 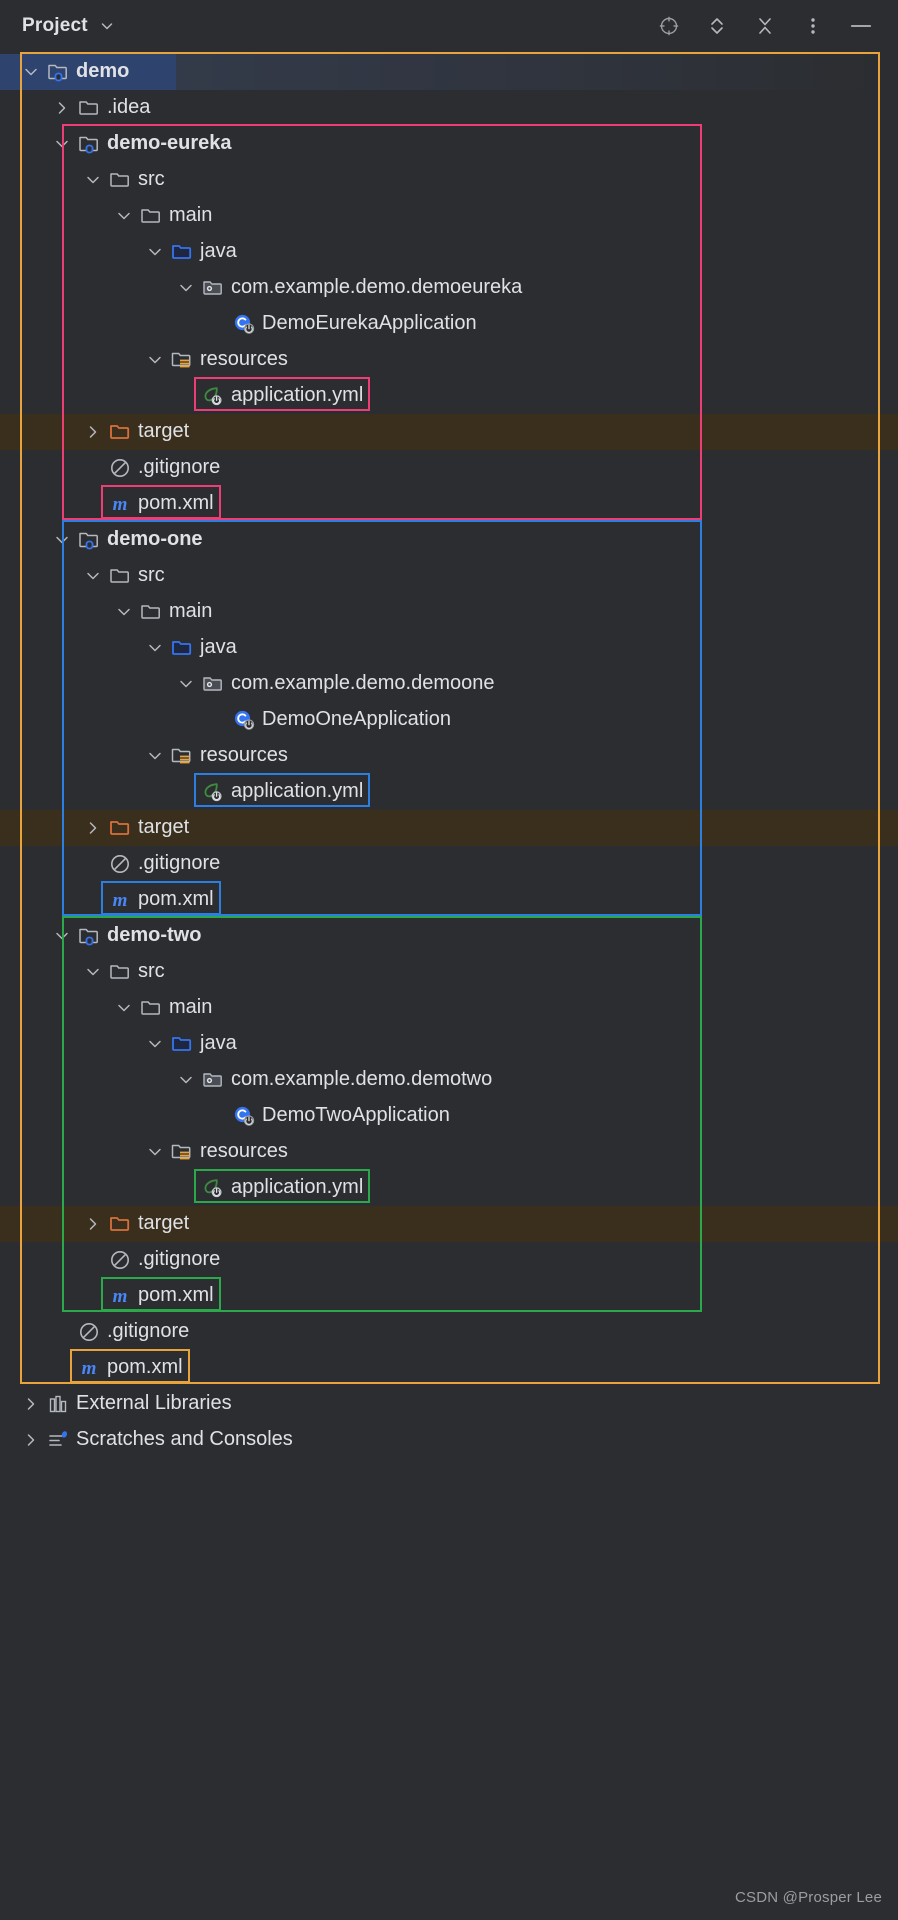 What do you see at coordinates (103, 71) in the screenshot?
I see `tree-item-label: demo` at bounding box center [103, 71].